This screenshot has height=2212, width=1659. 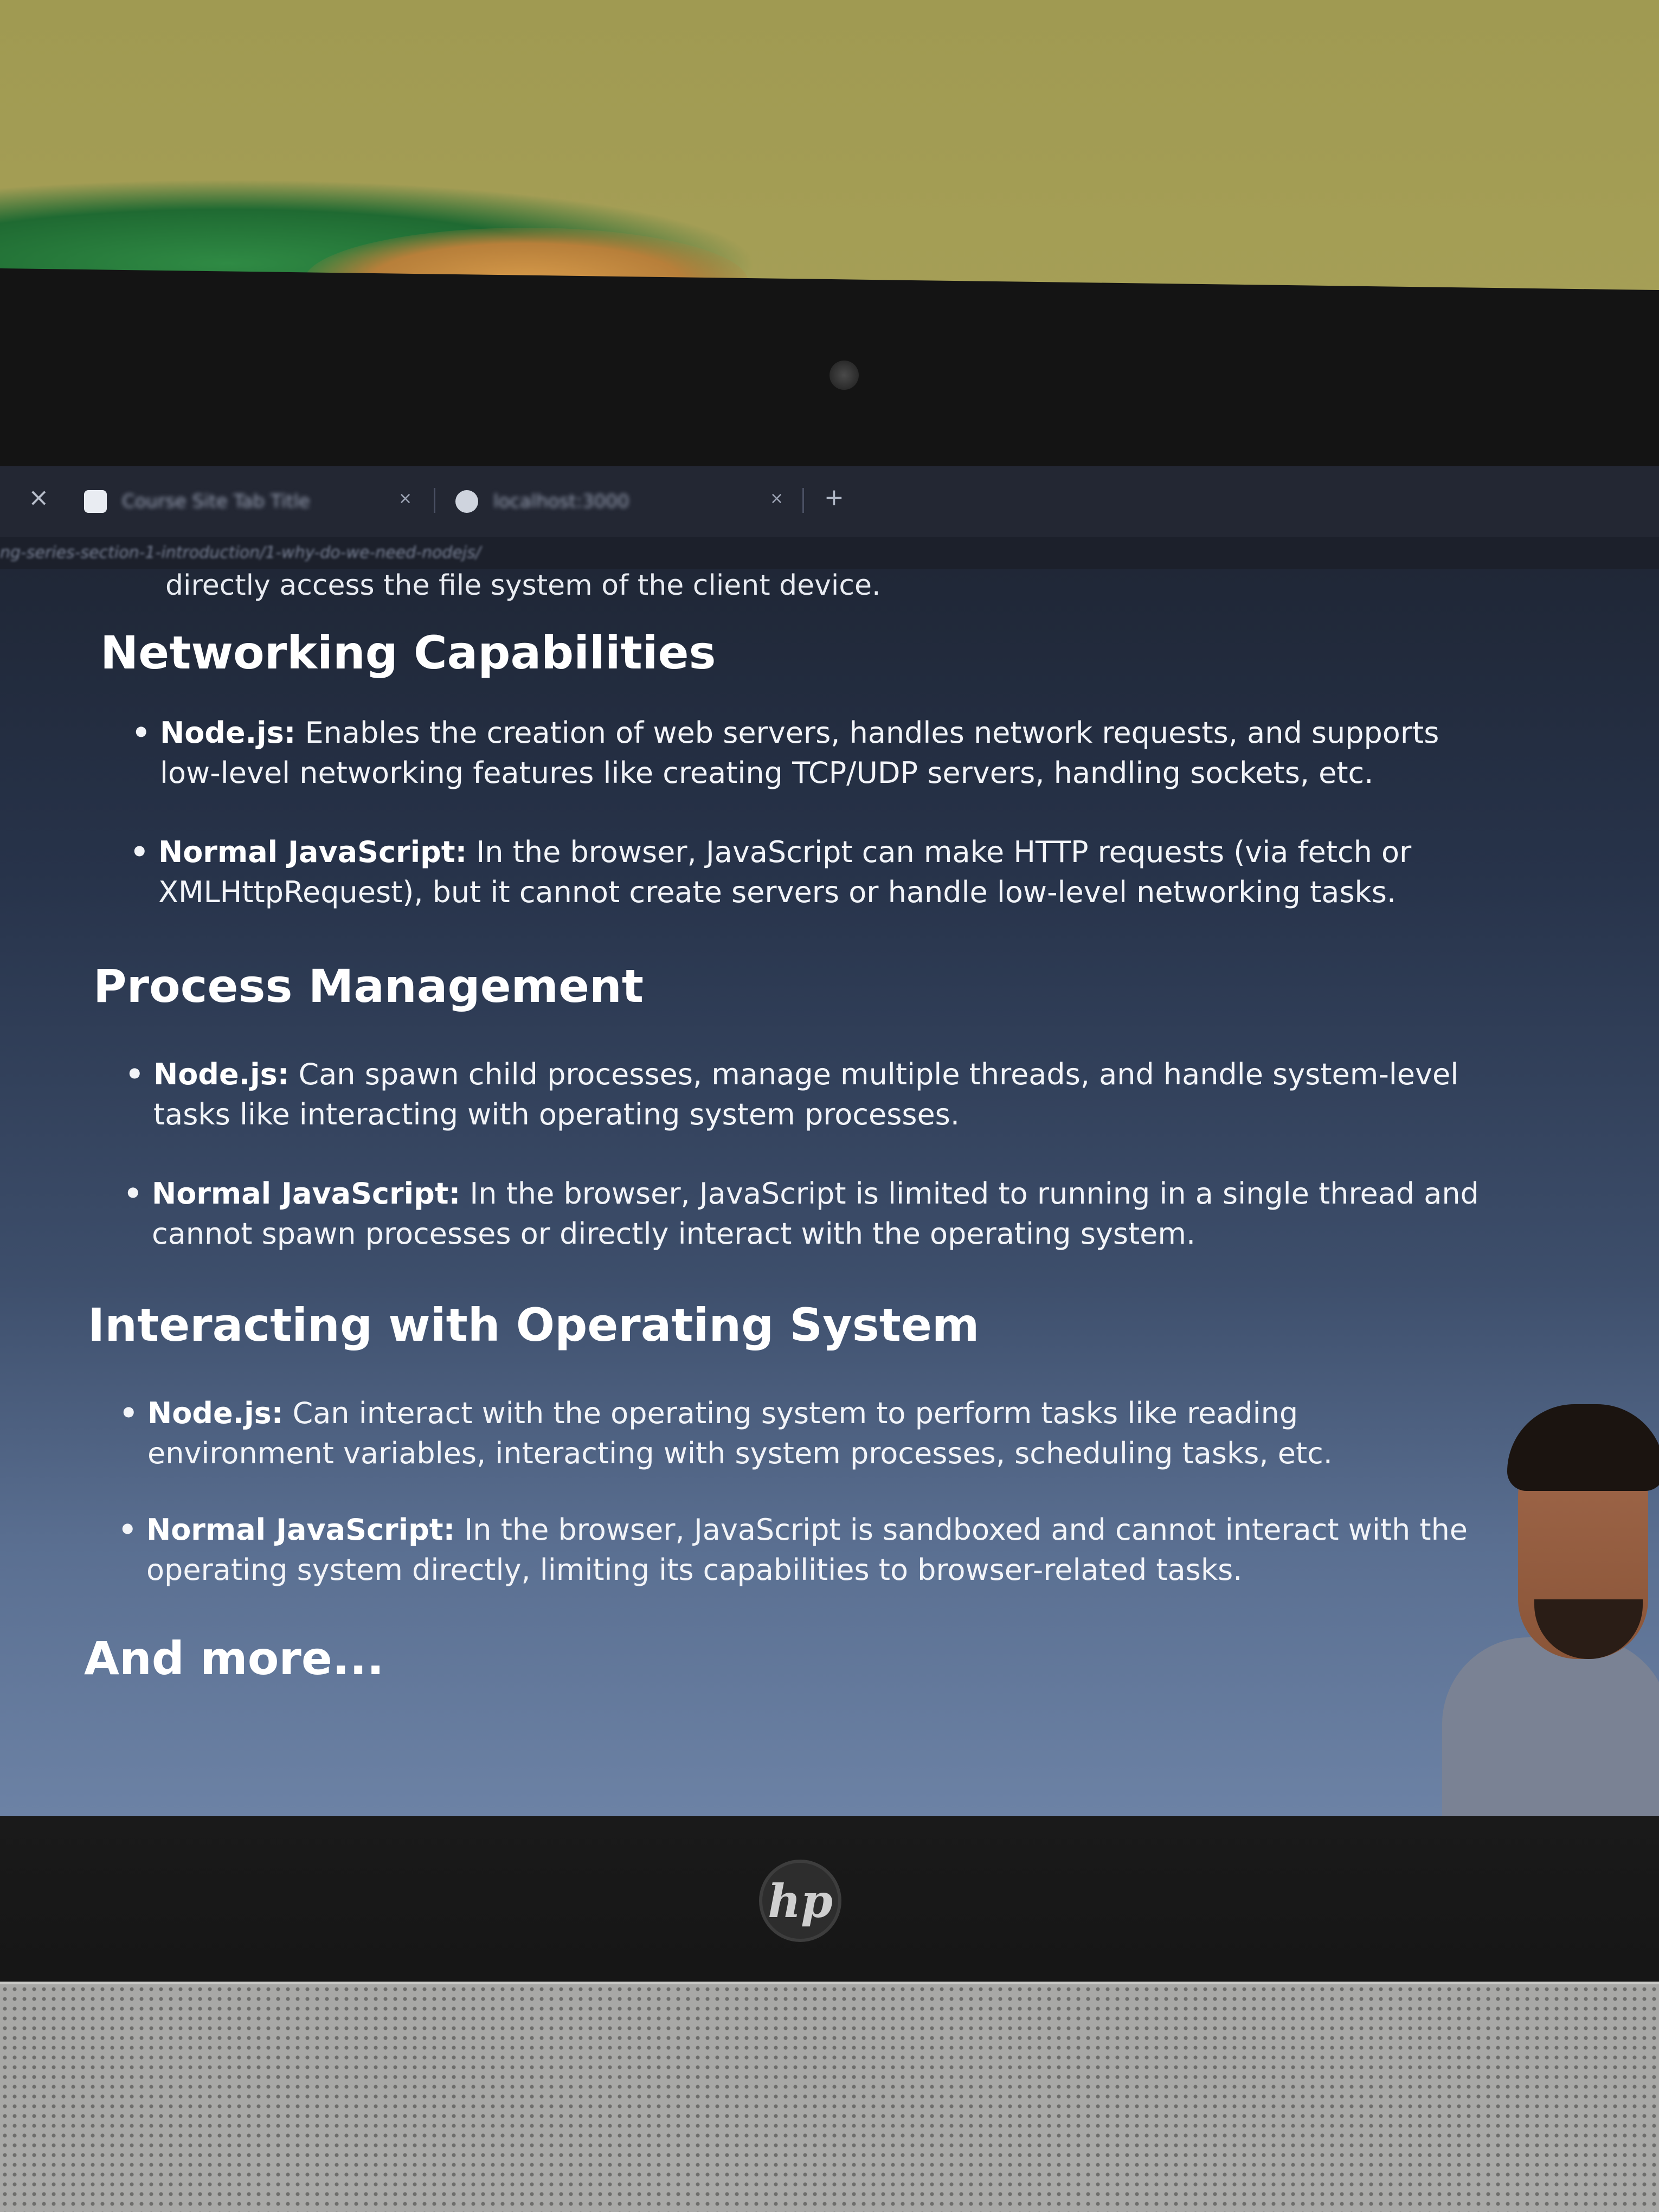 I want to click on tab-localhost: localhost:3000, so click(x=542, y=501).